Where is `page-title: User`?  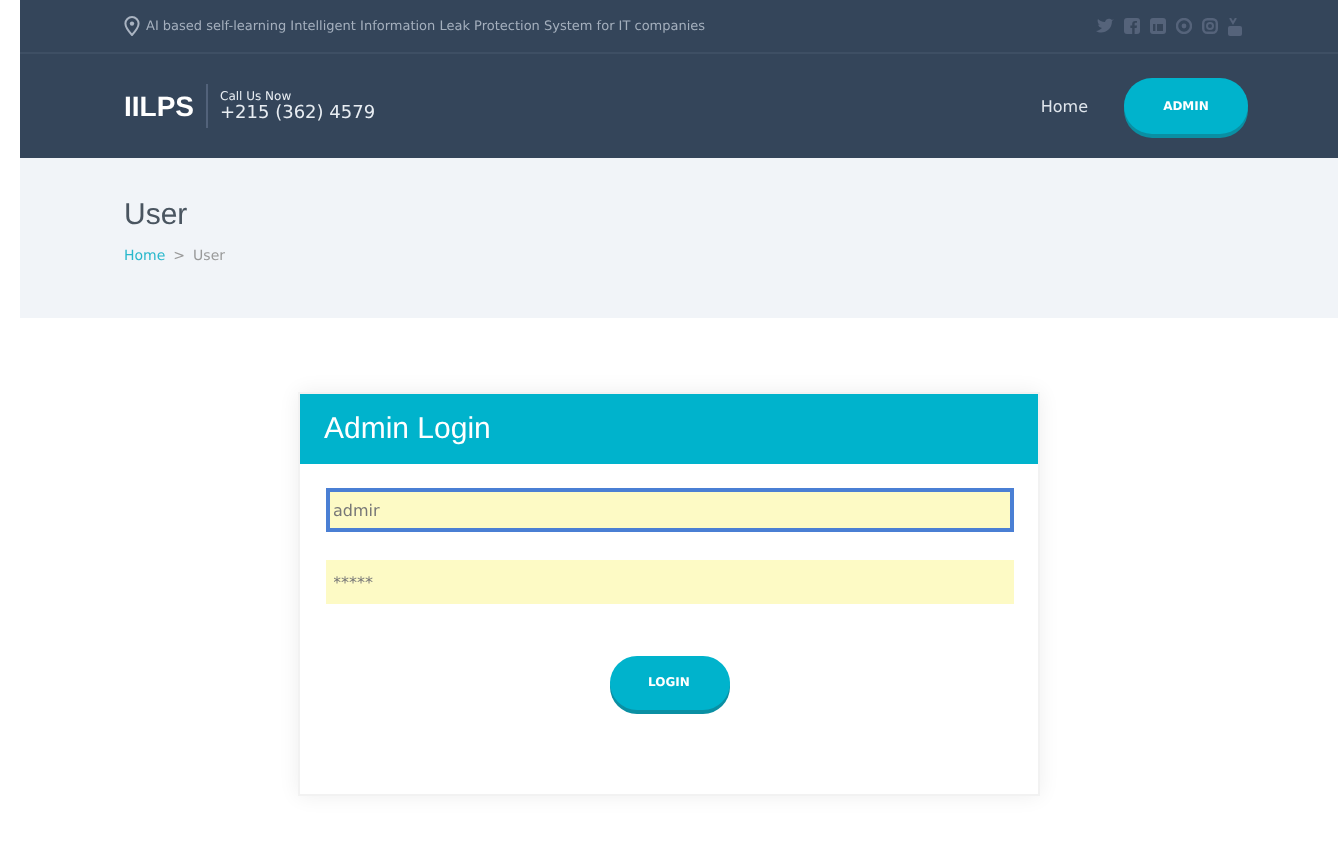 page-title: User is located at coordinates (157, 215).